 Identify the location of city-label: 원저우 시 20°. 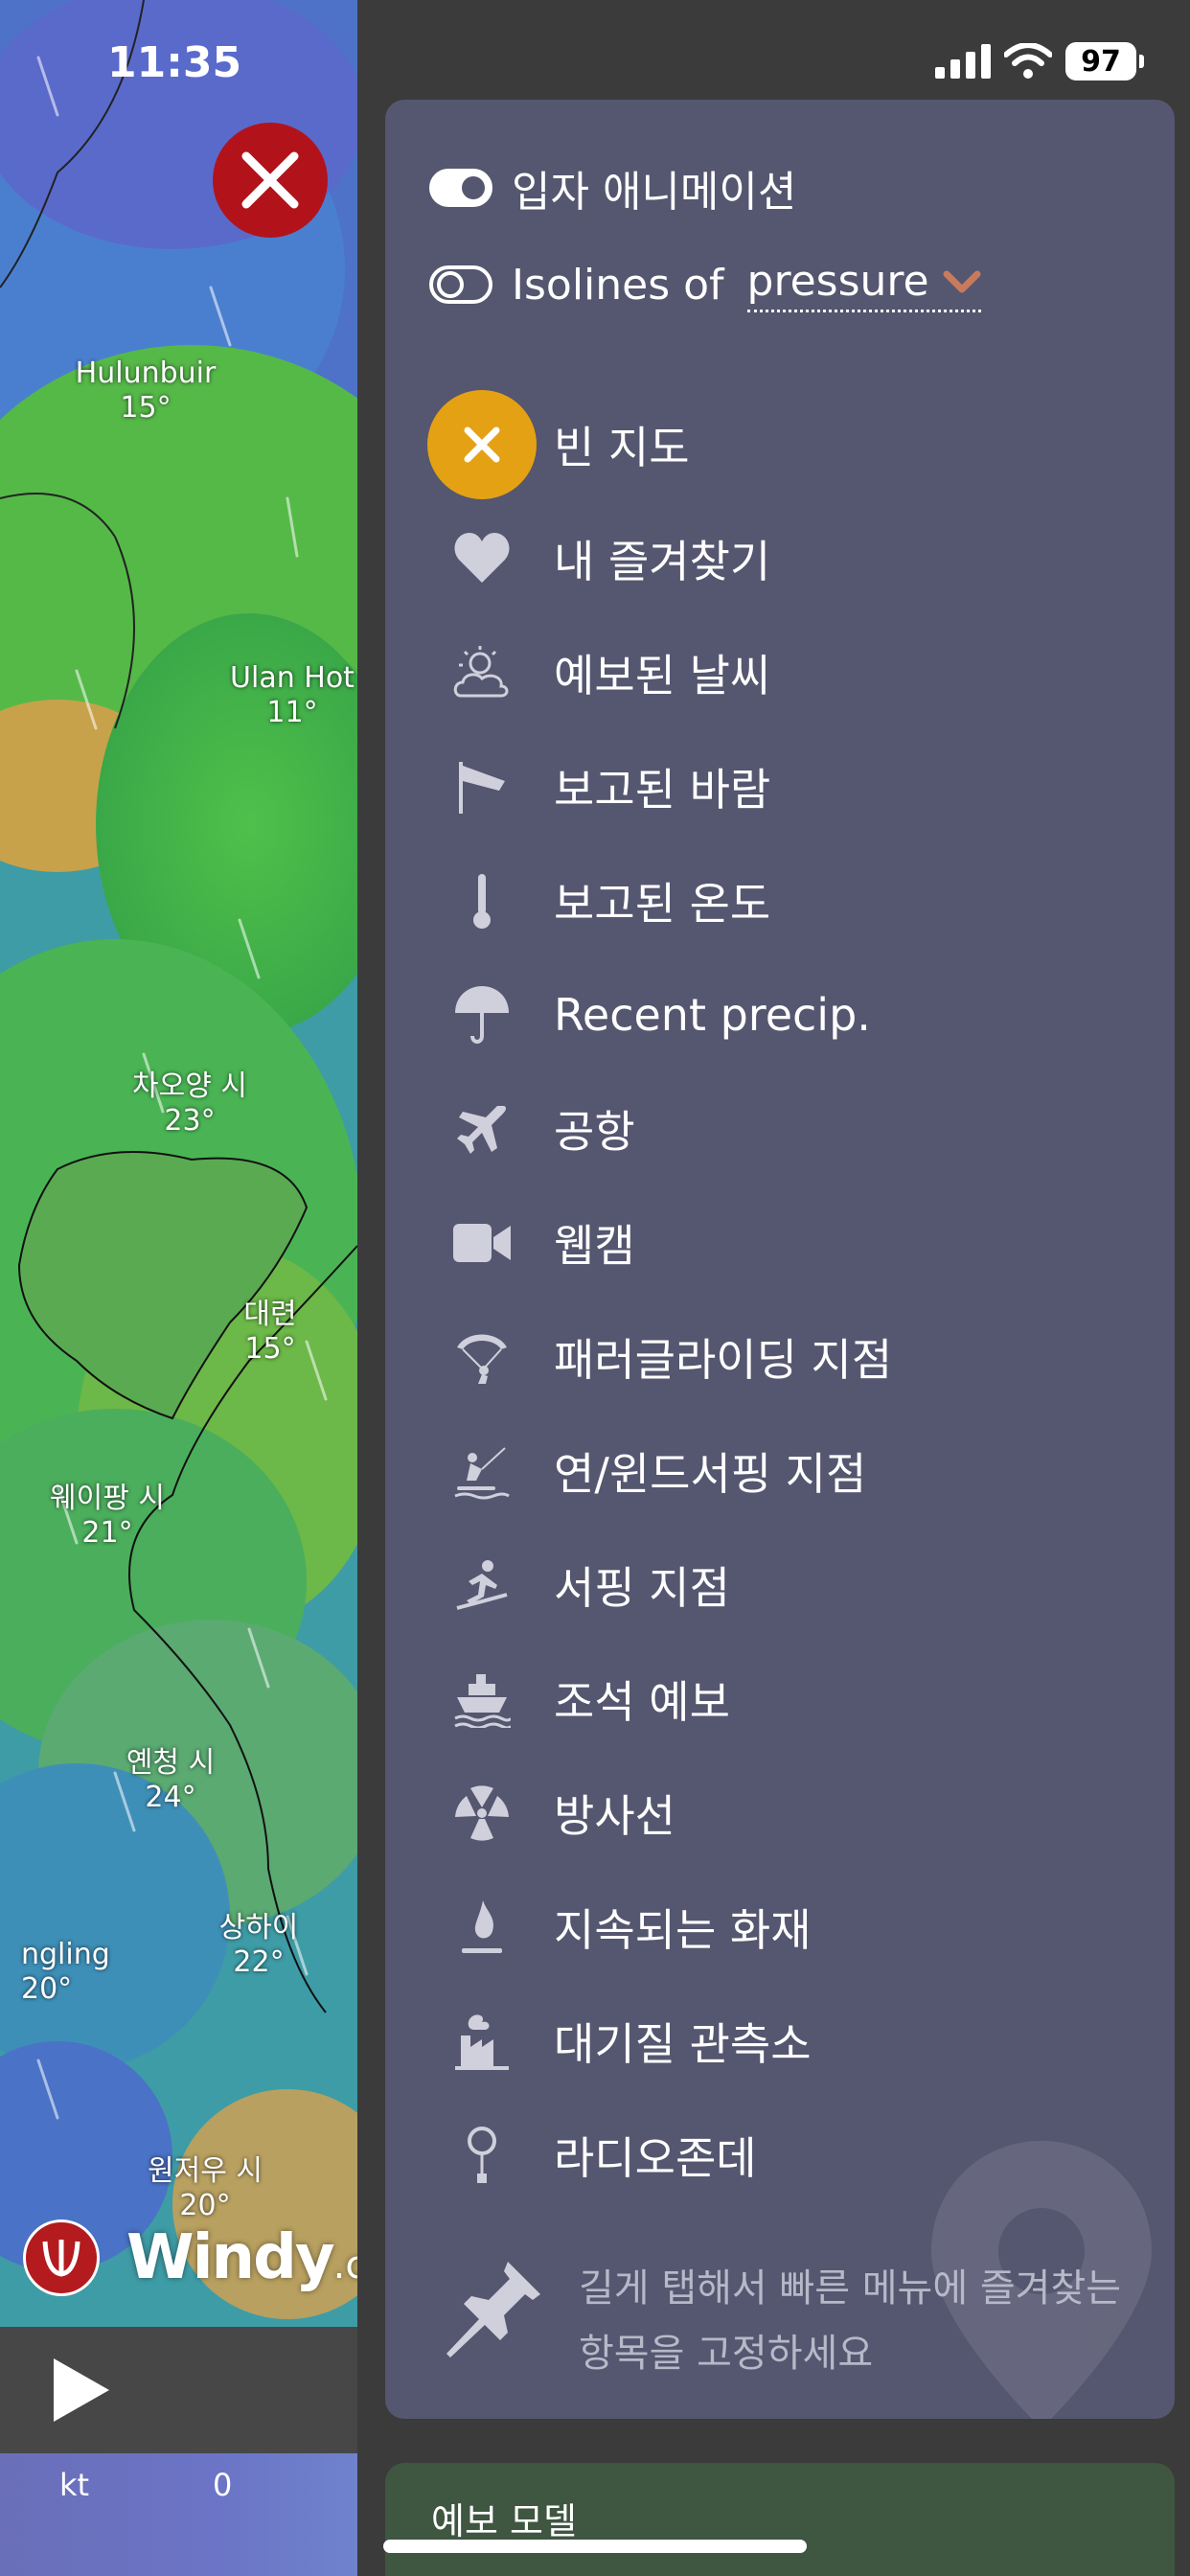
(206, 2188).